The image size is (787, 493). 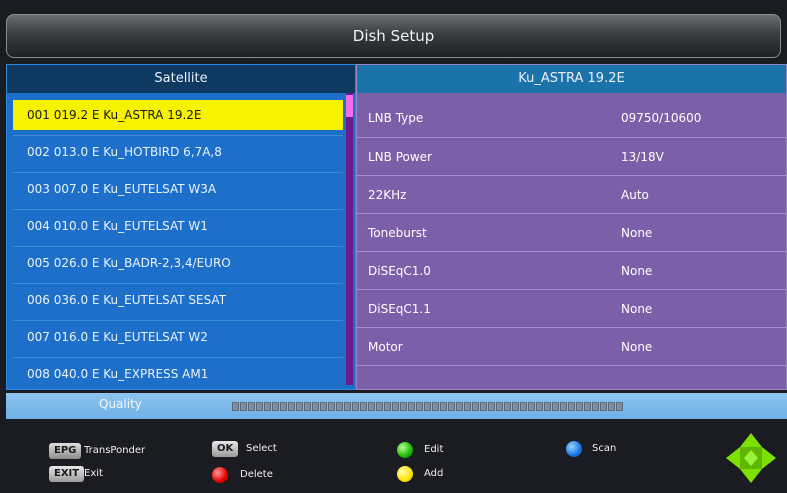 I want to click on setting-motor: Motor None, so click(x=571, y=347).